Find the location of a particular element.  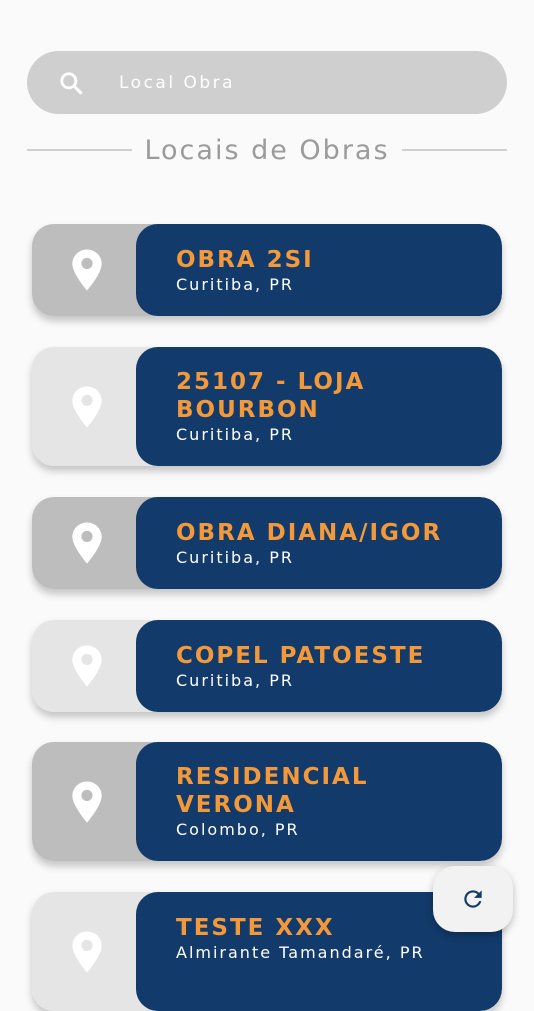

section-header: Locais de Obras is located at coordinates (267, 150).